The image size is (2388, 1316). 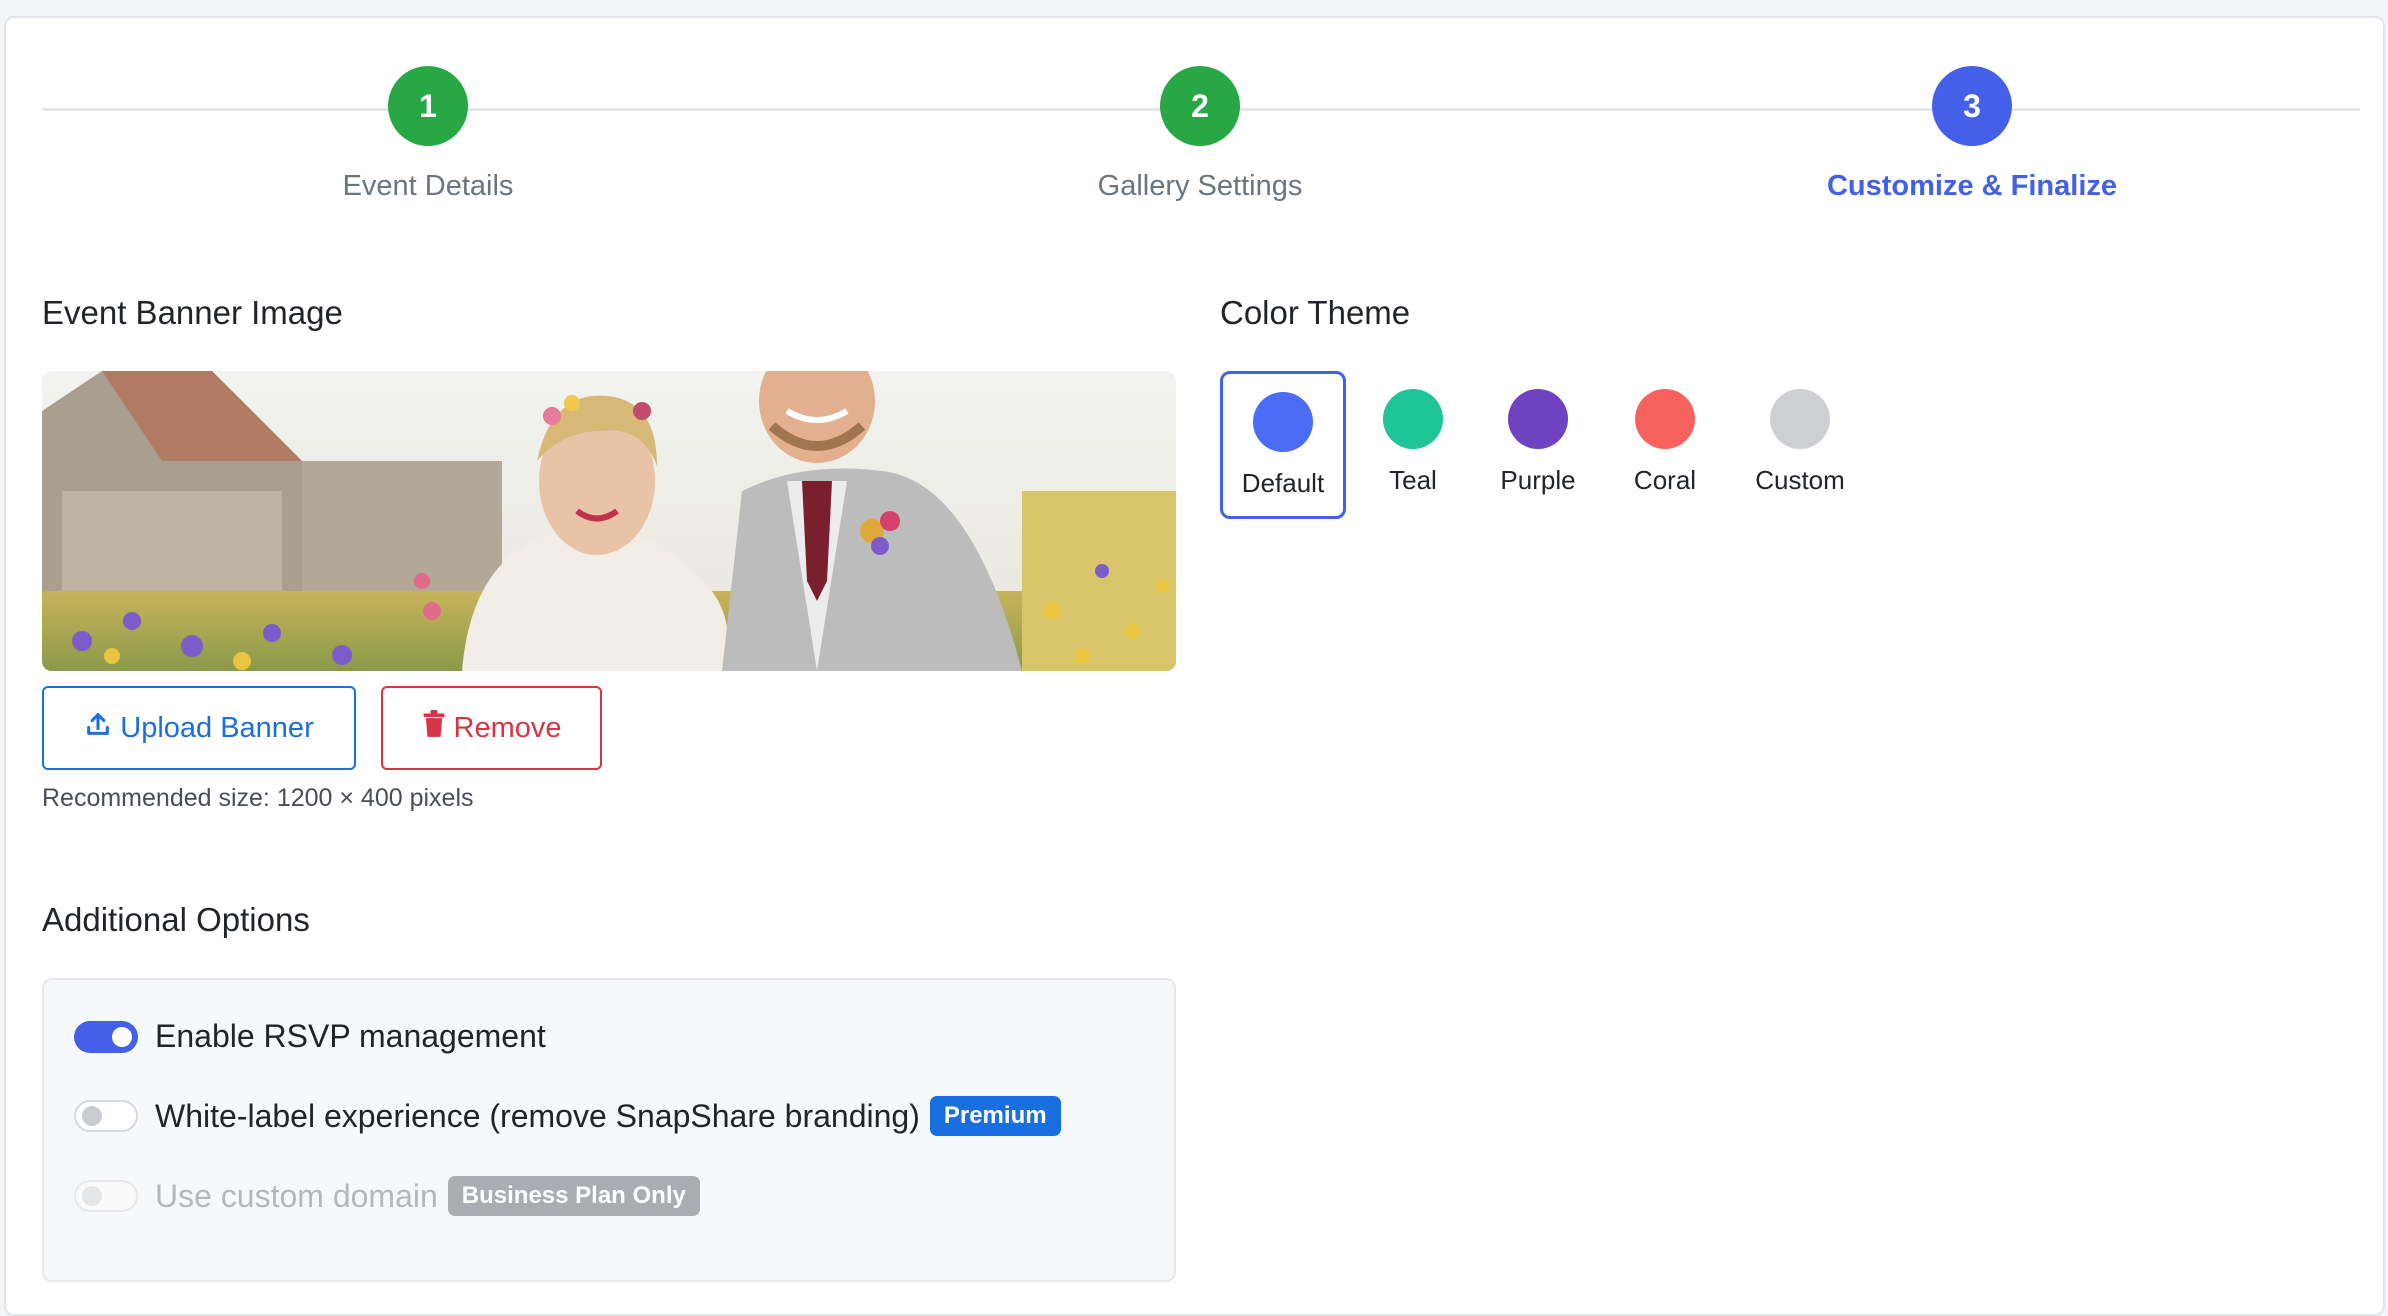 What do you see at coordinates (1665, 480) in the screenshot?
I see `theme-option-label: Coral` at bounding box center [1665, 480].